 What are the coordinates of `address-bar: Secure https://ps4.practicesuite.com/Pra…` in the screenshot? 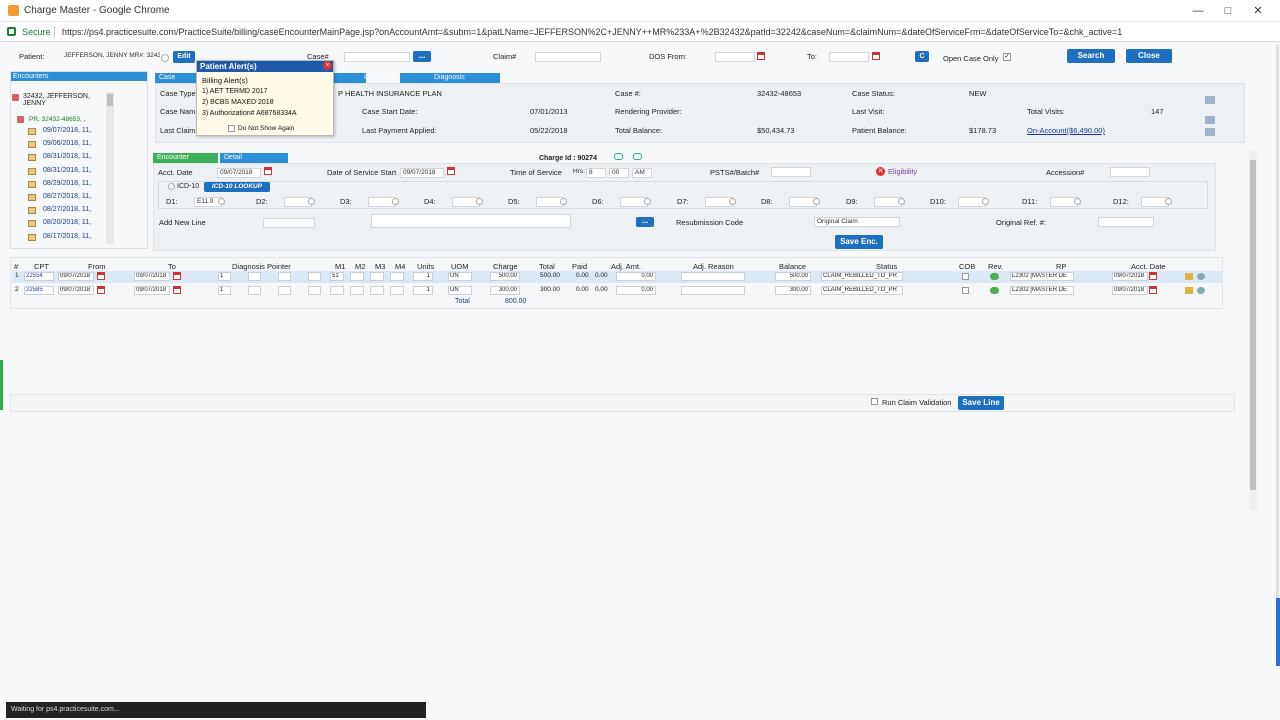 It's located at (640, 32).